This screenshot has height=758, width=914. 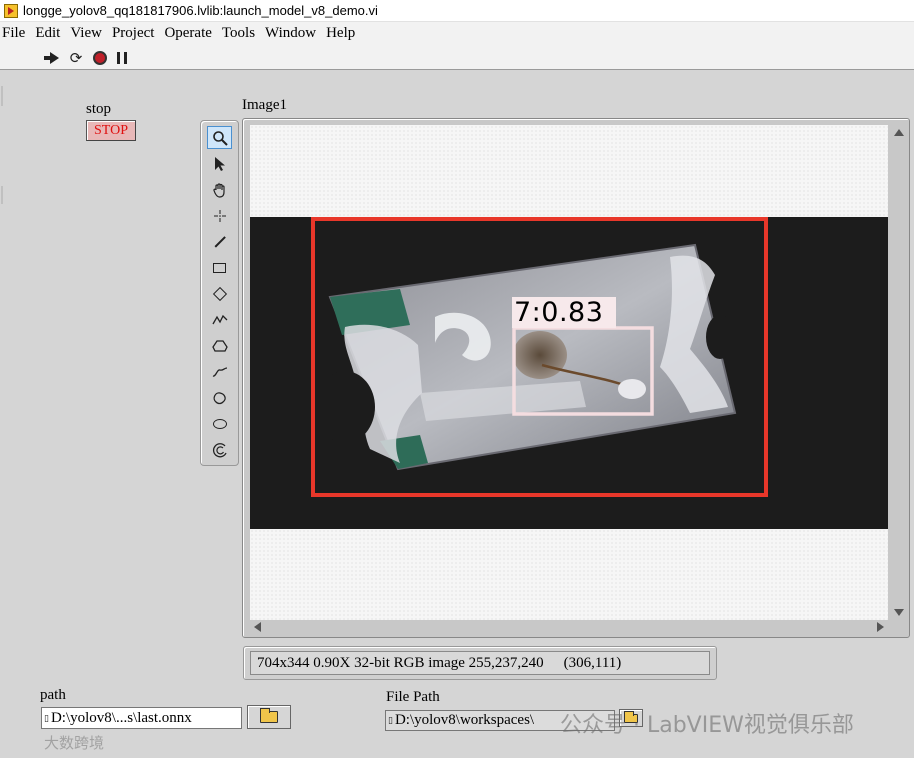 I want to click on stop-button: STOP, so click(x=111, y=130).